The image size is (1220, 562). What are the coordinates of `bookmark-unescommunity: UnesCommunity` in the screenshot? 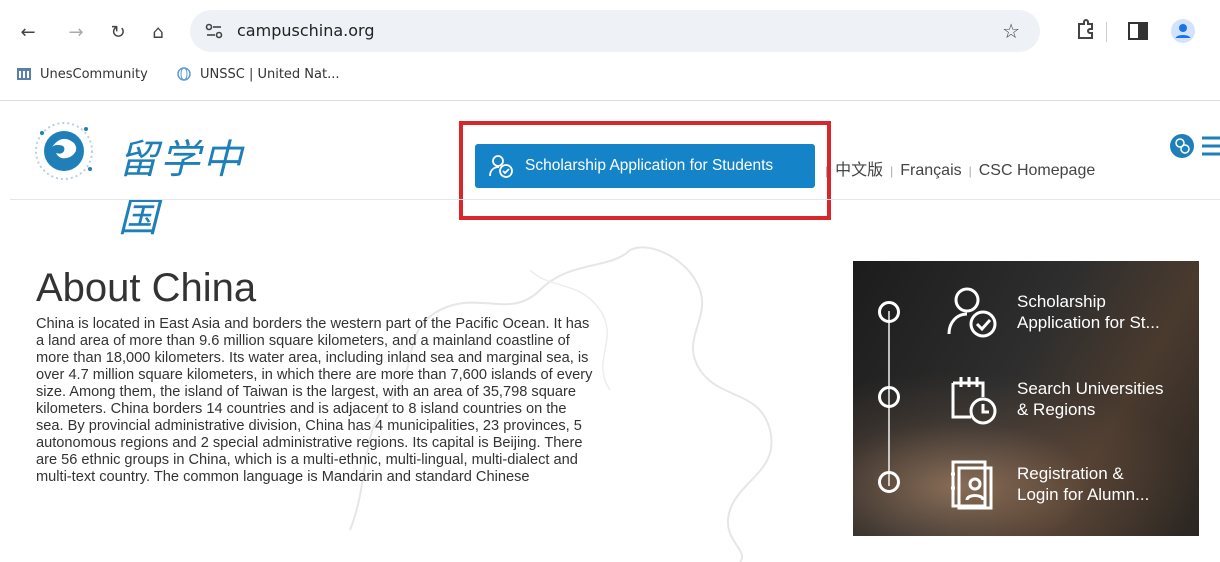 It's located at (82, 74).